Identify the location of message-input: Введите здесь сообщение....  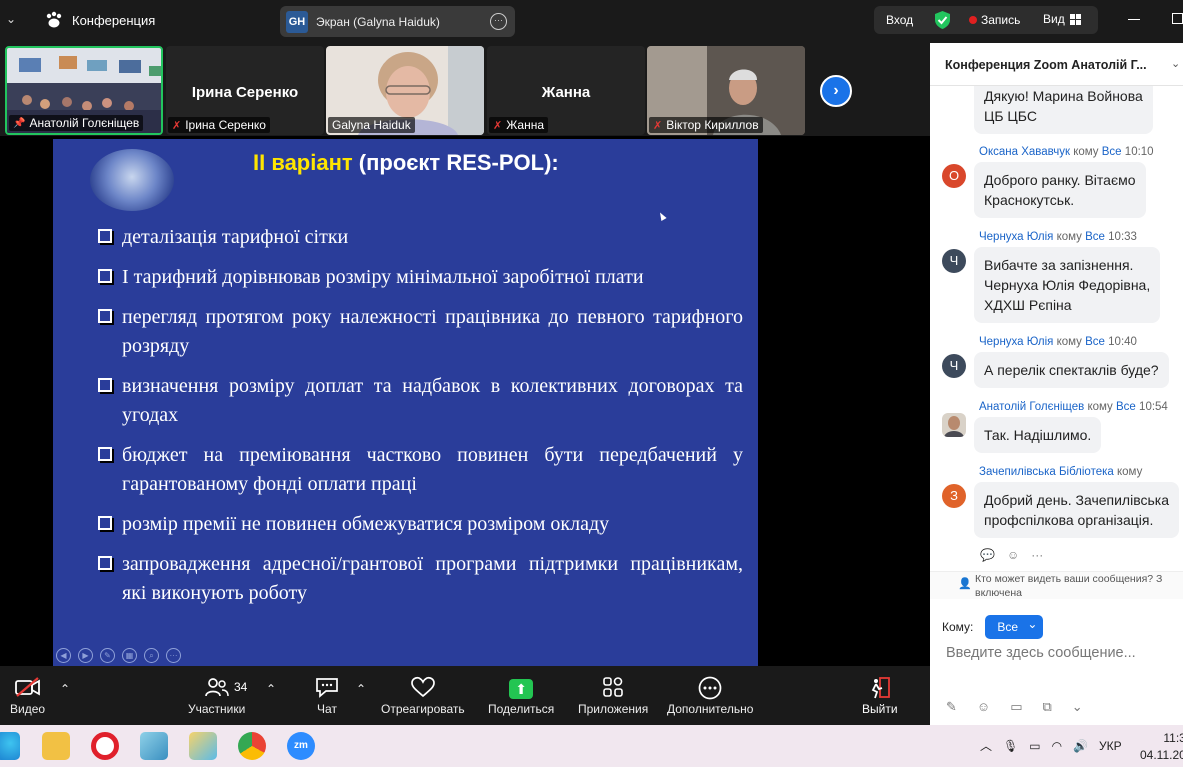
(1041, 653).